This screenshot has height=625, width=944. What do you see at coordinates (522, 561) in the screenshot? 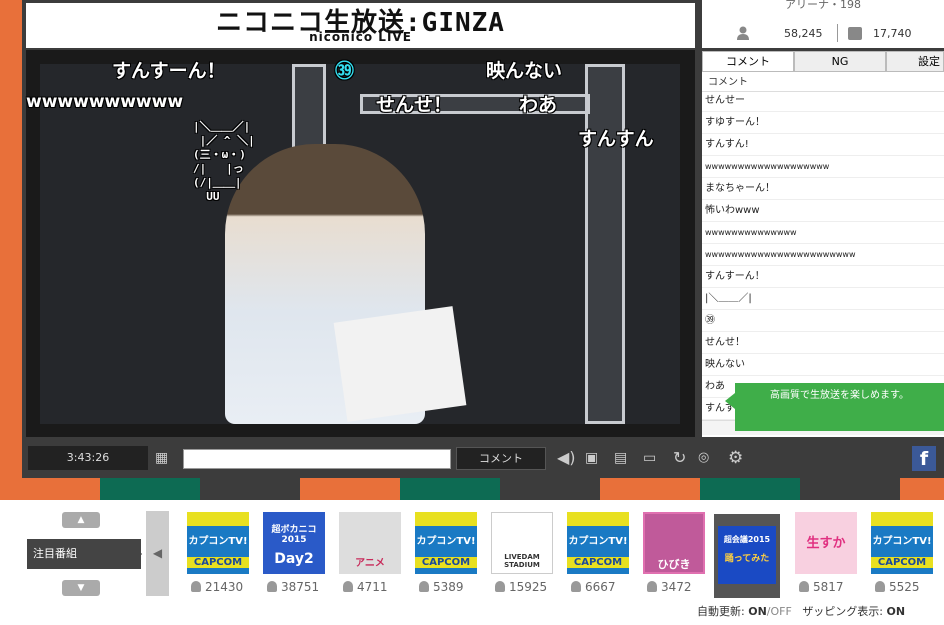
I see `program-title: LIVEDAM STADIUM` at bounding box center [522, 561].